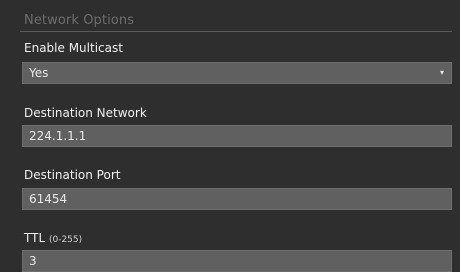 This screenshot has height=272, width=460. What do you see at coordinates (237, 199) in the screenshot?
I see `destination-port-input: 61454` at bounding box center [237, 199].